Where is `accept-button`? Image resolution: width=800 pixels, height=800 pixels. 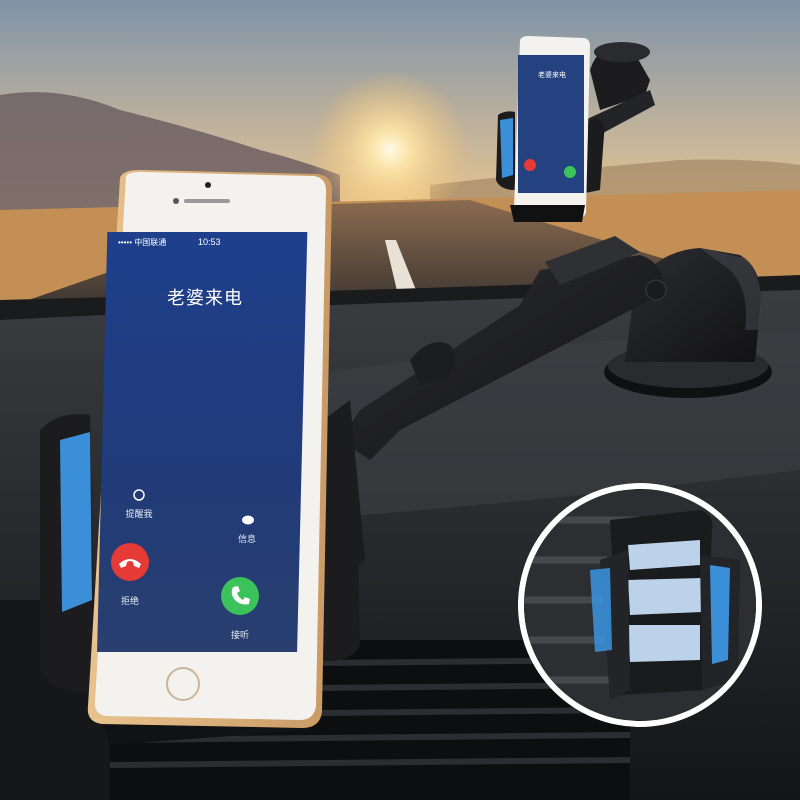 accept-button is located at coordinates (240, 596).